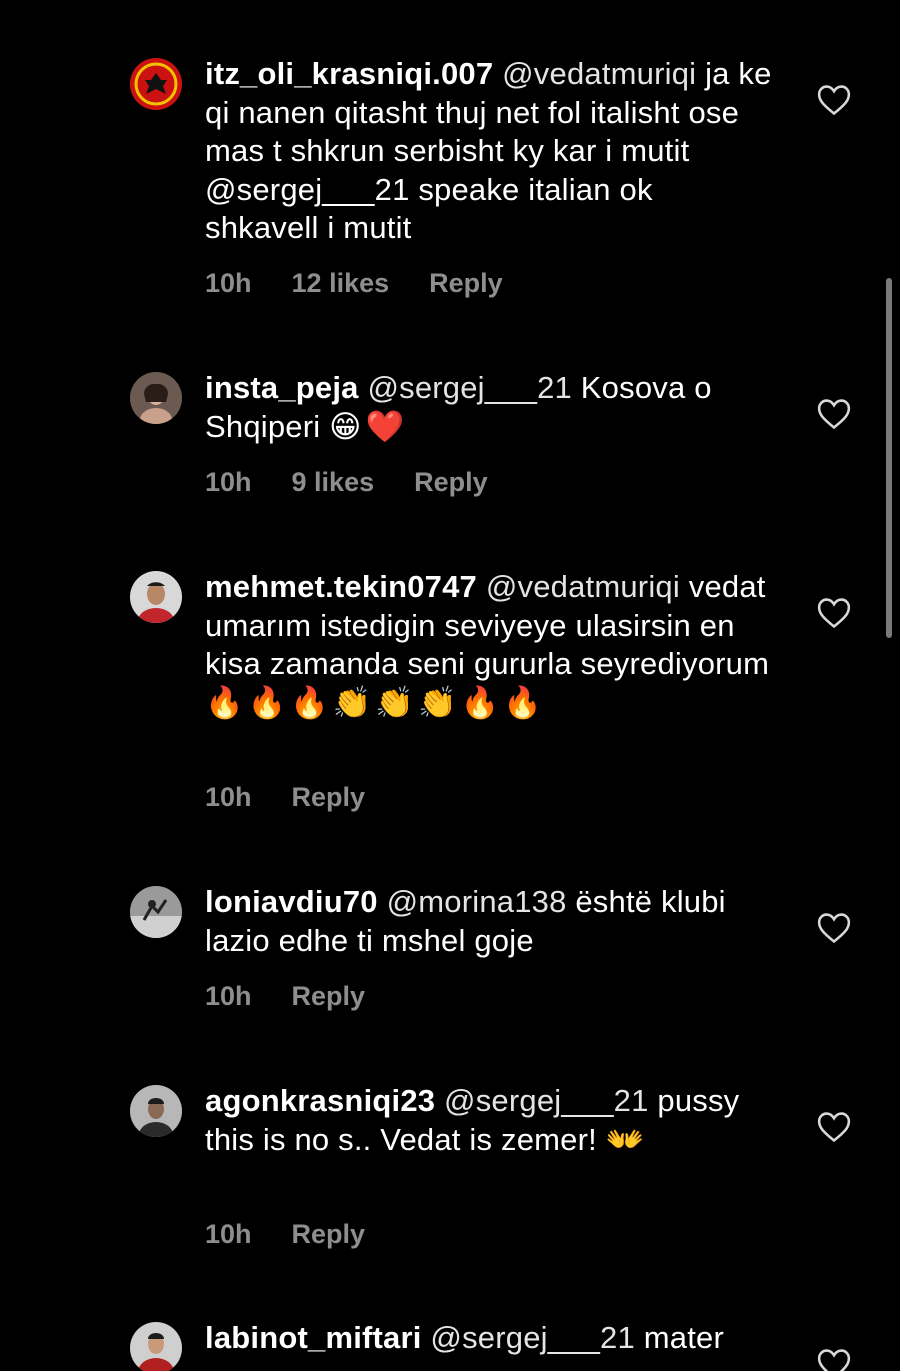 The height and width of the screenshot is (1371, 900). Describe the element at coordinates (369, 426) in the screenshot. I see `comment-emojis: 😁❤️` at that location.